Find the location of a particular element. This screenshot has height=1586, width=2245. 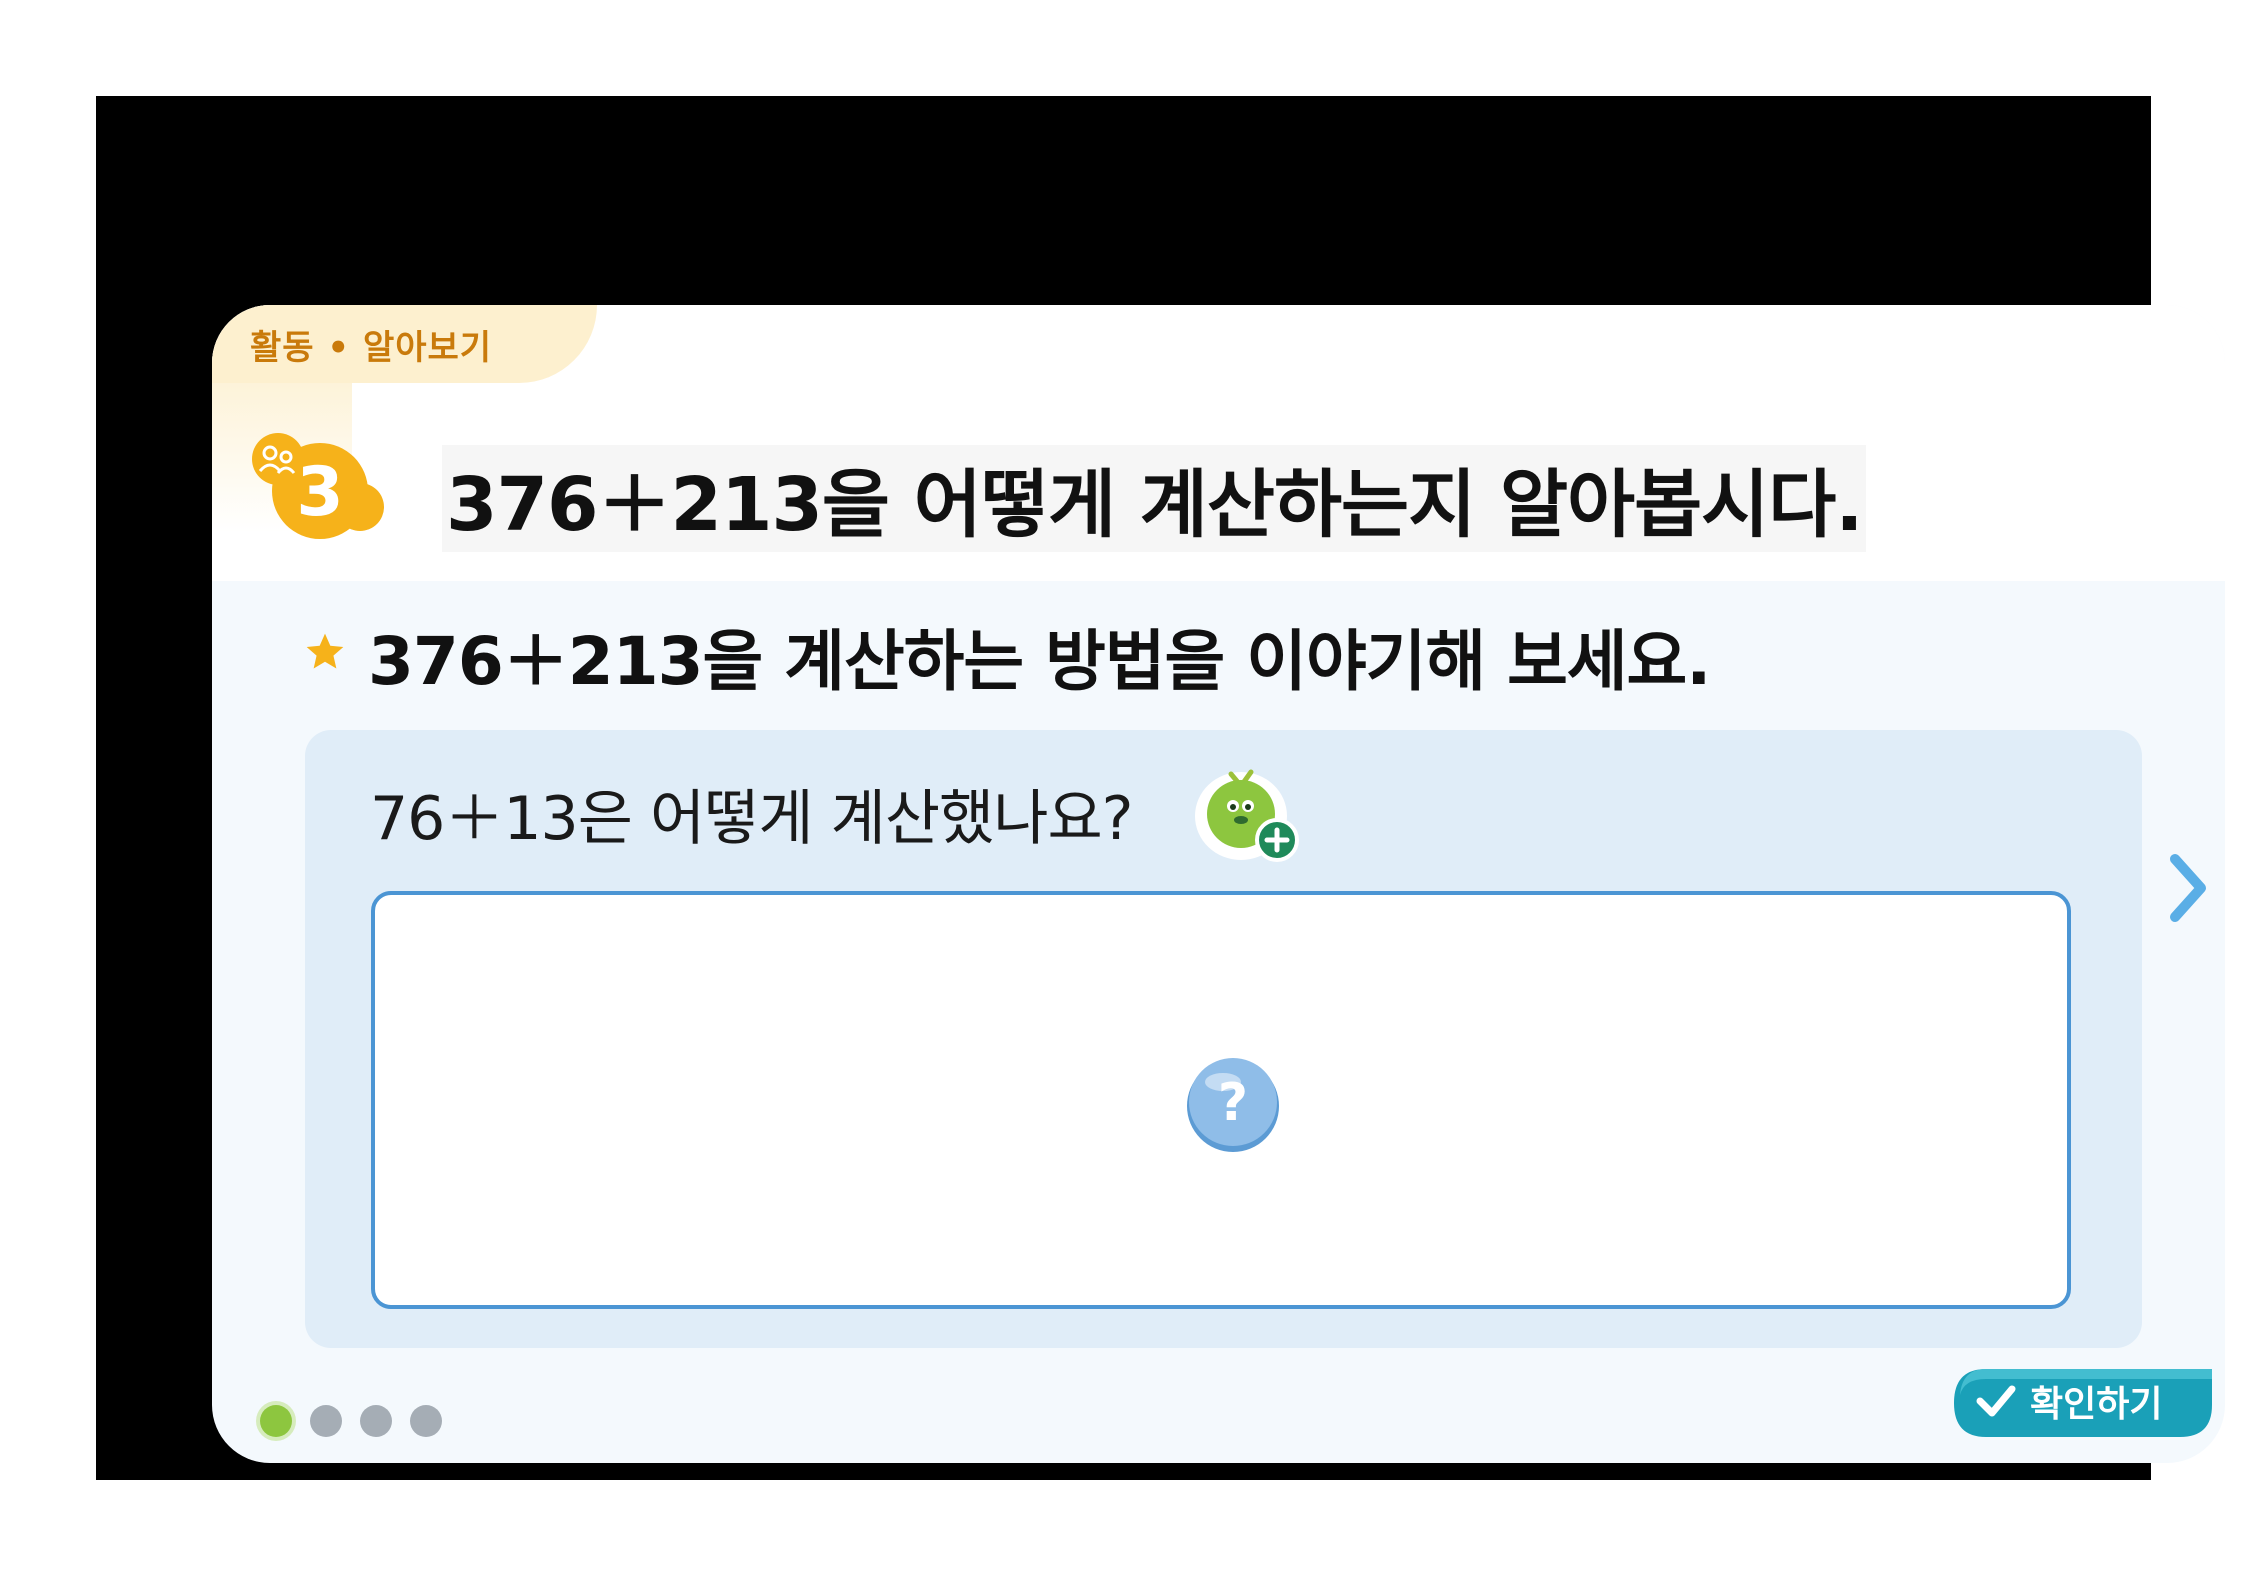

activity-tag: 활동 • 알아보기 is located at coordinates (404, 344).